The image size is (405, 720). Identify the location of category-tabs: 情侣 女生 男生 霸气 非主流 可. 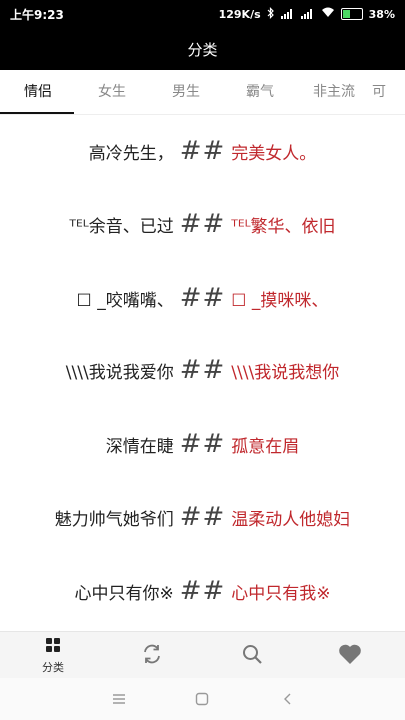
(202, 92).